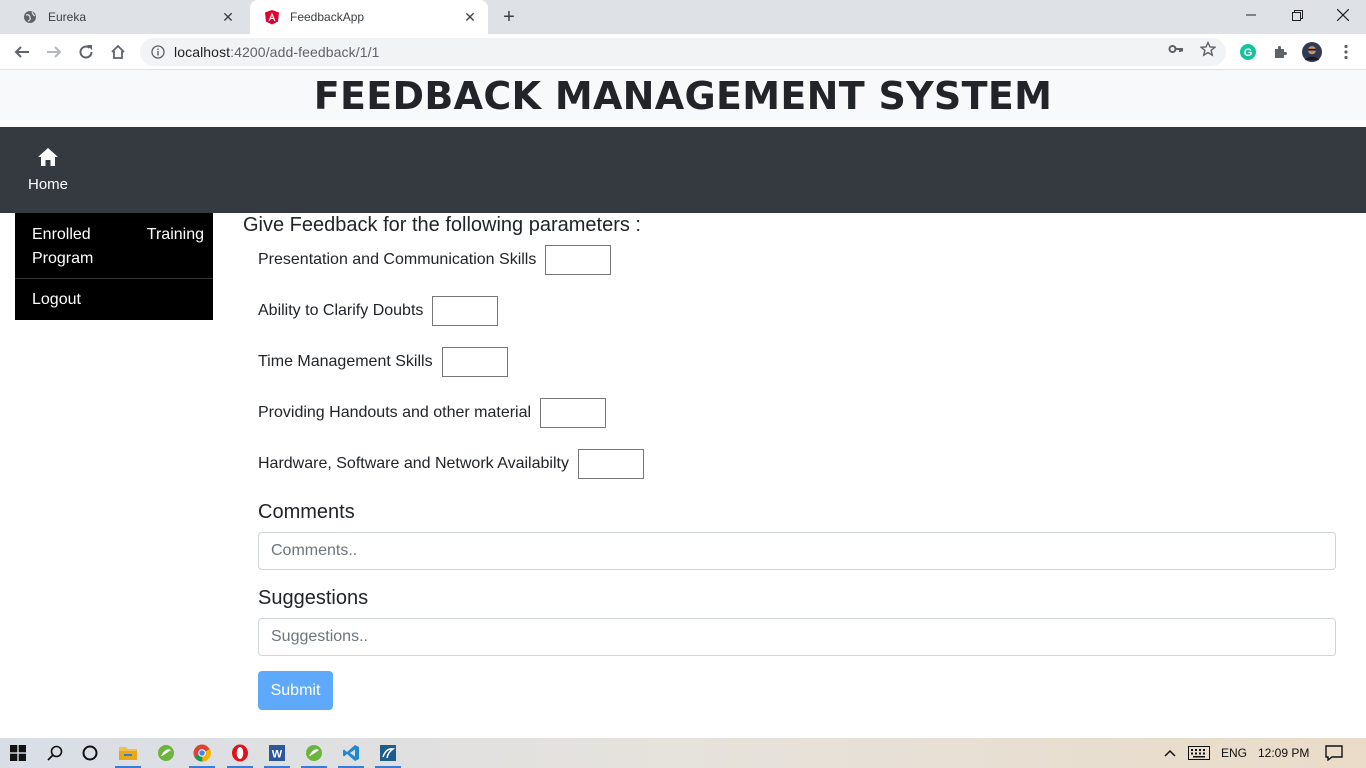 The width and height of the screenshot is (1366, 768). Describe the element at coordinates (474, 362) in the screenshot. I see `time-management-rating-input` at that location.